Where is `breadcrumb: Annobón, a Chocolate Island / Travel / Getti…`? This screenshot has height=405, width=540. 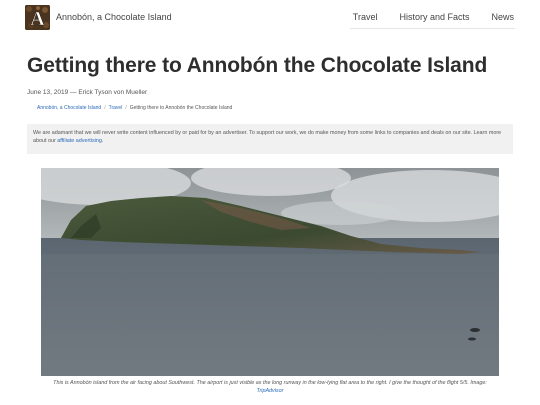
breadcrumb: Annobón, a Chocolate Island / Travel / Getti… is located at coordinates (134, 108).